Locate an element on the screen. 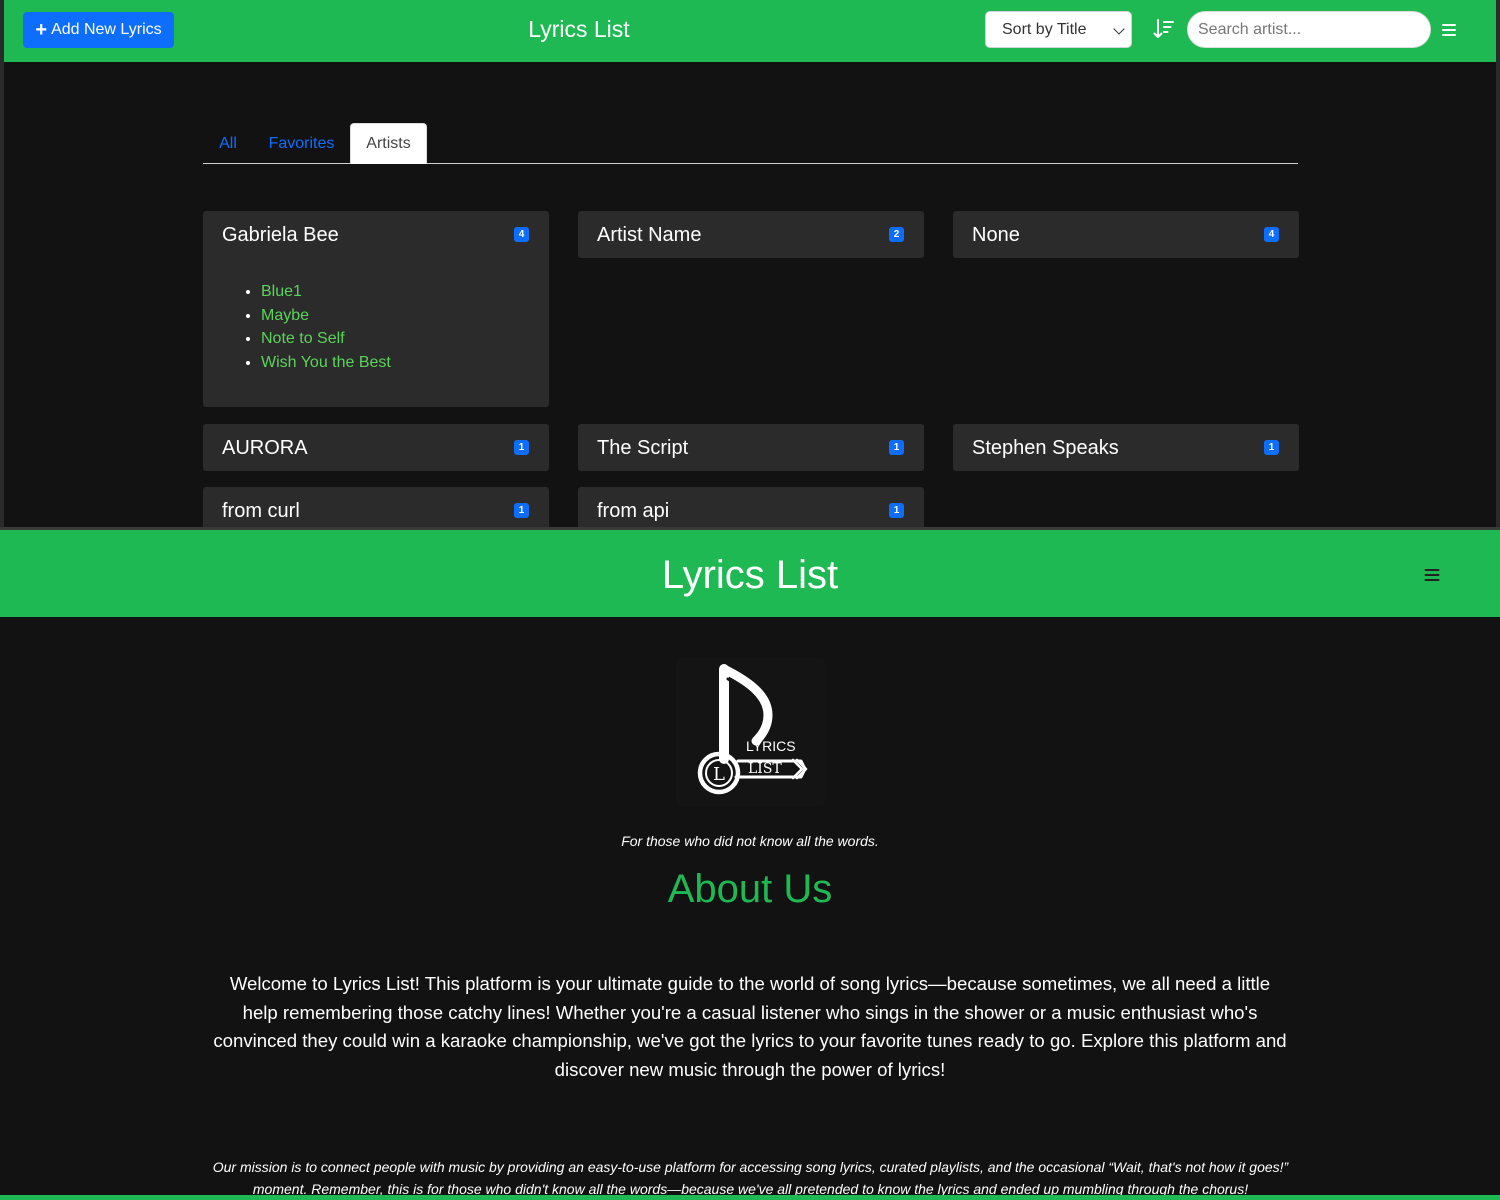 The width and height of the screenshot is (1500, 1200). page-footer-strip is located at coordinates (750, 1197).